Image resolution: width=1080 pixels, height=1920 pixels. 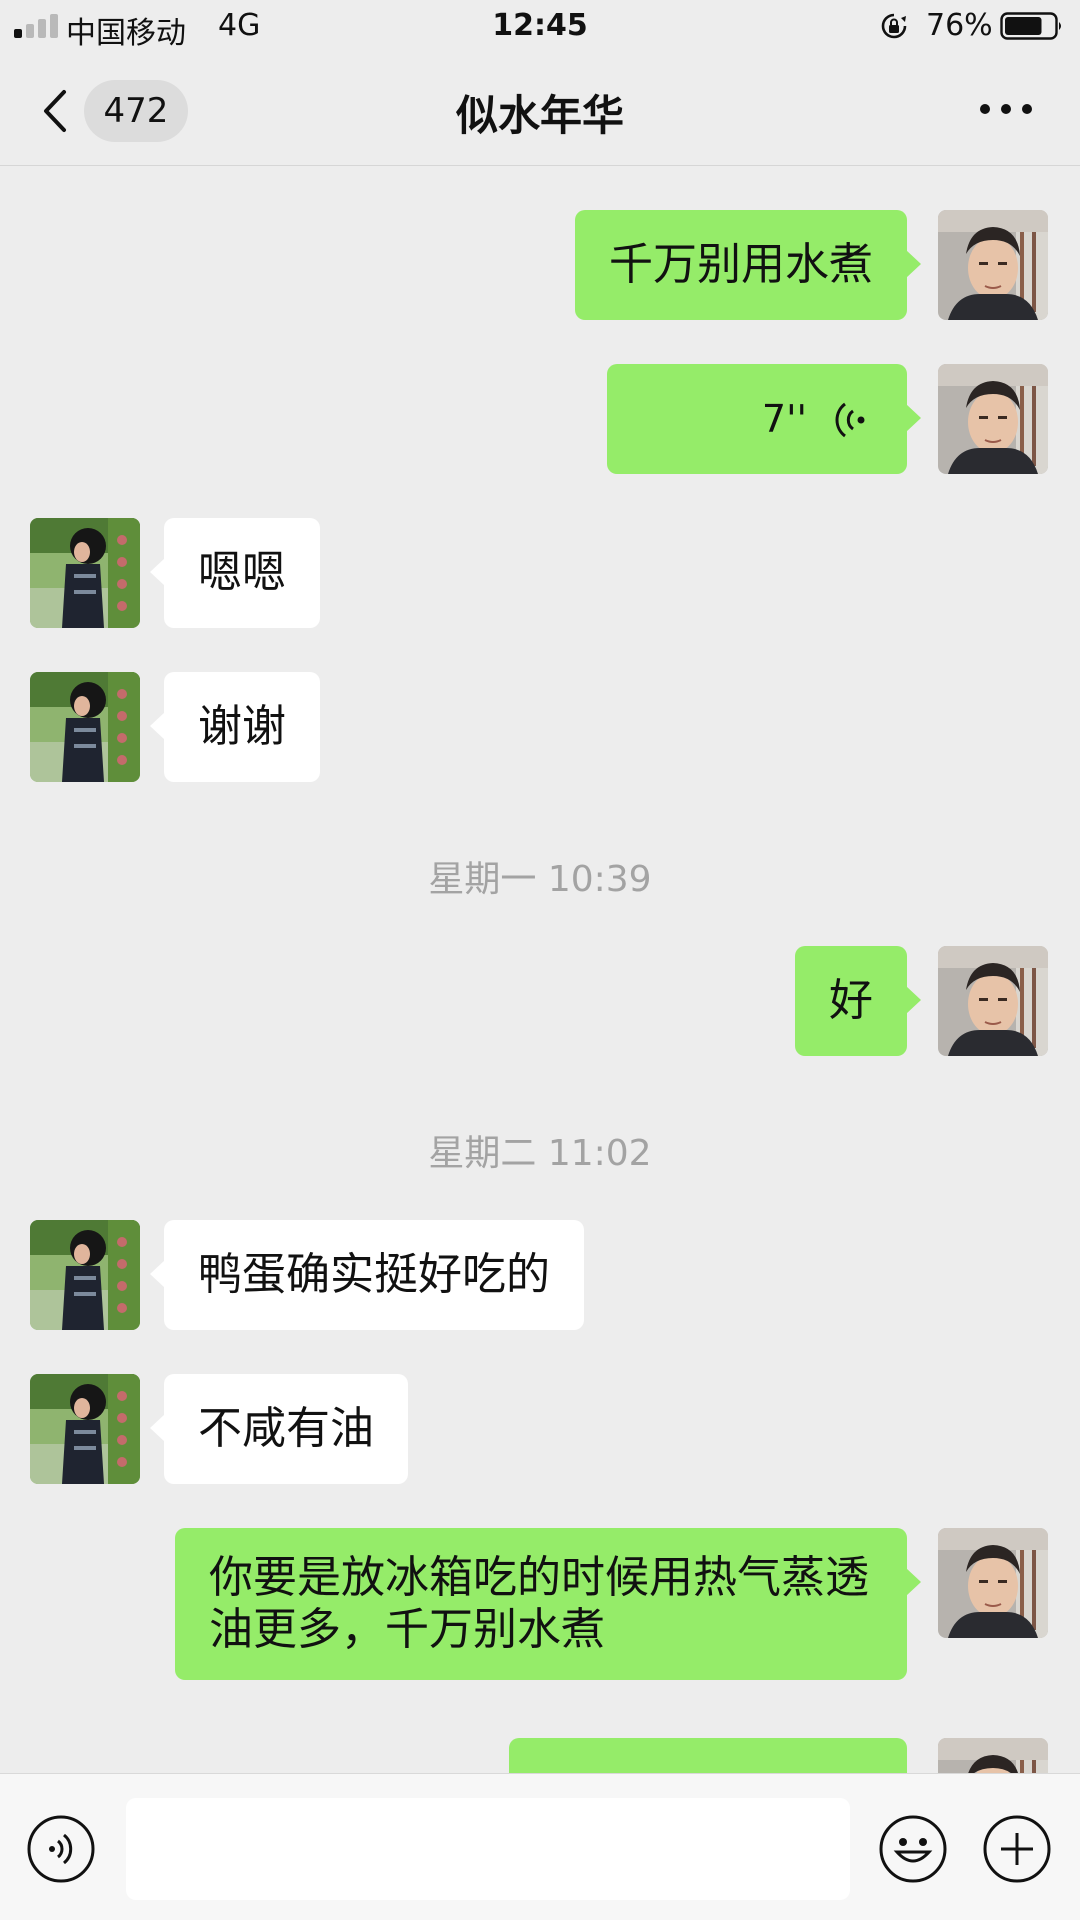 I want to click on message-bubble: 嗯嗯, so click(x=235, y=573).